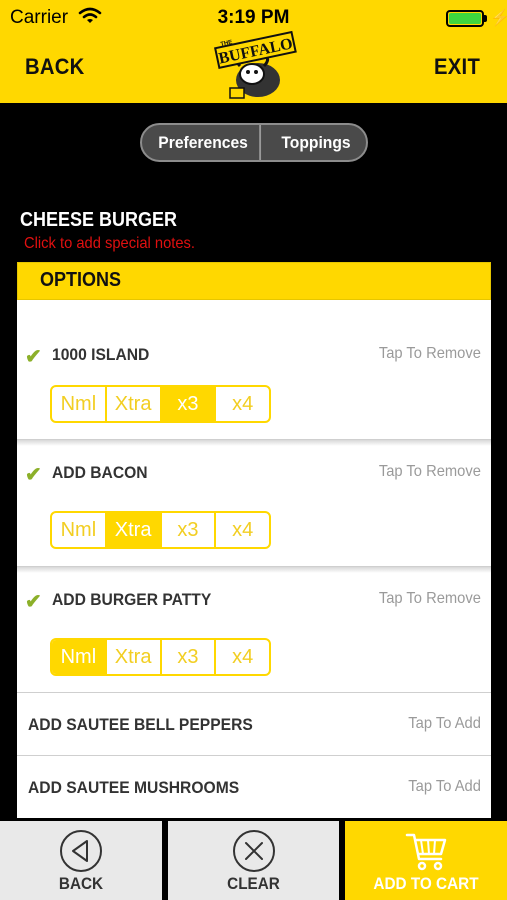 Image resolution: width=507 pixels, height=900 pixels. What do you see at coordinates (254, 724) in the screenshot?
I see `option-row-add-sautee-bell-peppers: ADD SAUTEE BELL PEPPERS Tap To Add` at bounding box center [254, 724].